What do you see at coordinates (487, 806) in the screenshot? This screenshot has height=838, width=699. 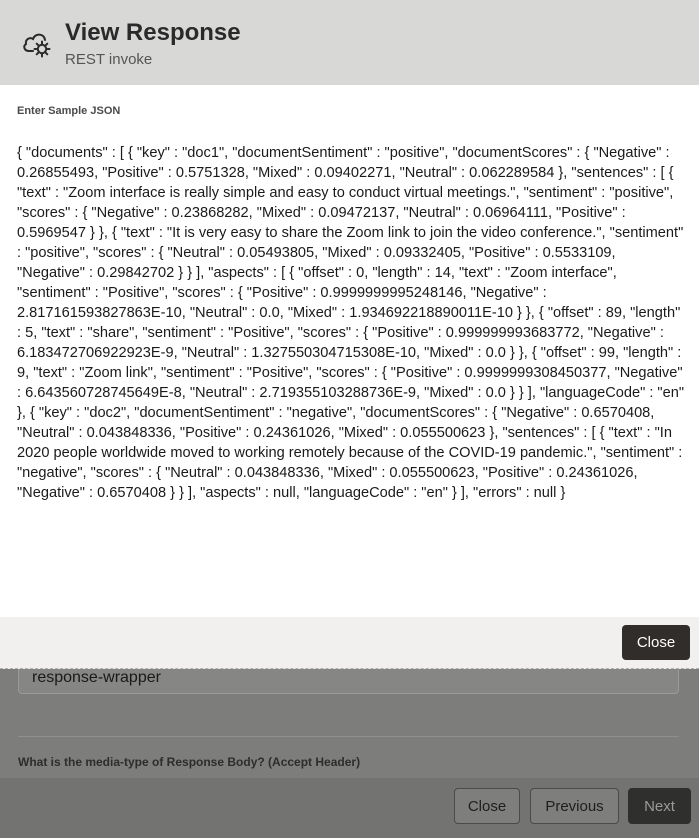 I see `wizard-close-button: Close` at bounding box center [487, 806].